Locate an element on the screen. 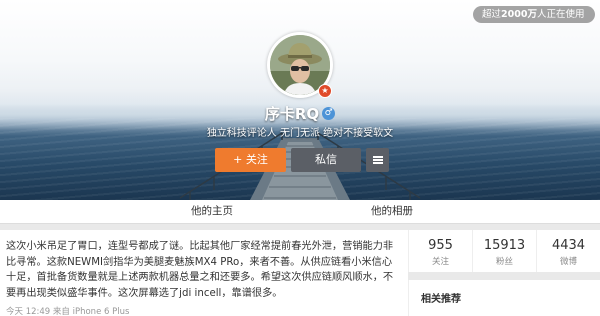  profile-name-row: 序卡RQ ♂ is located at coordinates (300, 113).